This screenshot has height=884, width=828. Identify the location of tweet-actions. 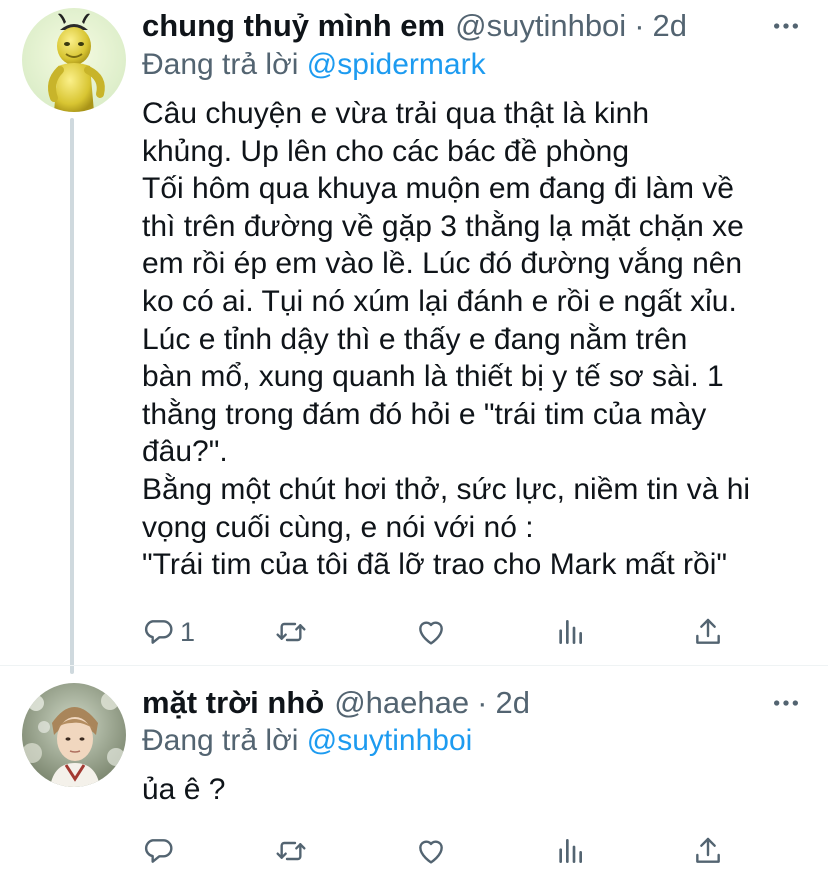
(442, 851).